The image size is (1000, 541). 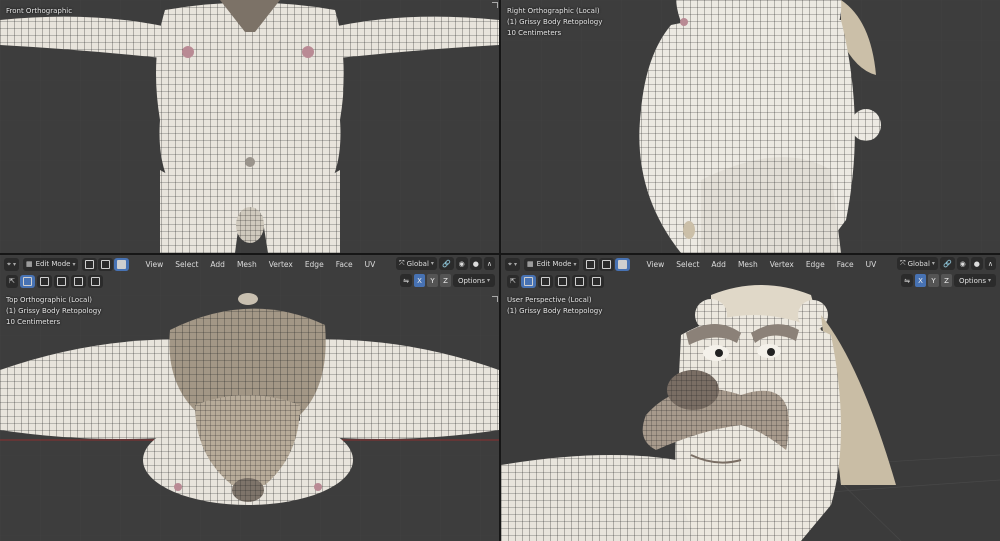 I want to click on falloff-icon: ∧, so click(x=489, y=263).